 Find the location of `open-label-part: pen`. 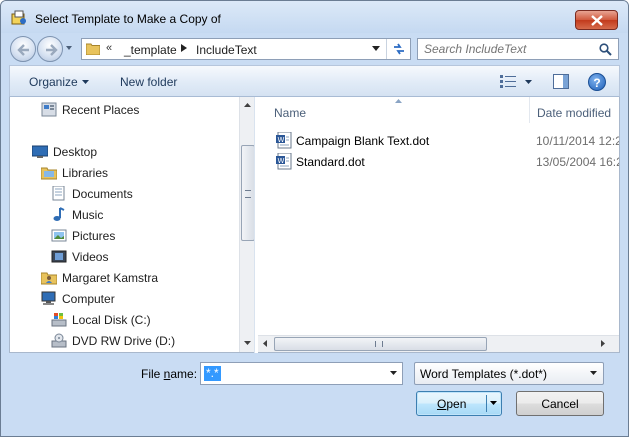

open-label-part: pen is located at coordinates (456, 404).